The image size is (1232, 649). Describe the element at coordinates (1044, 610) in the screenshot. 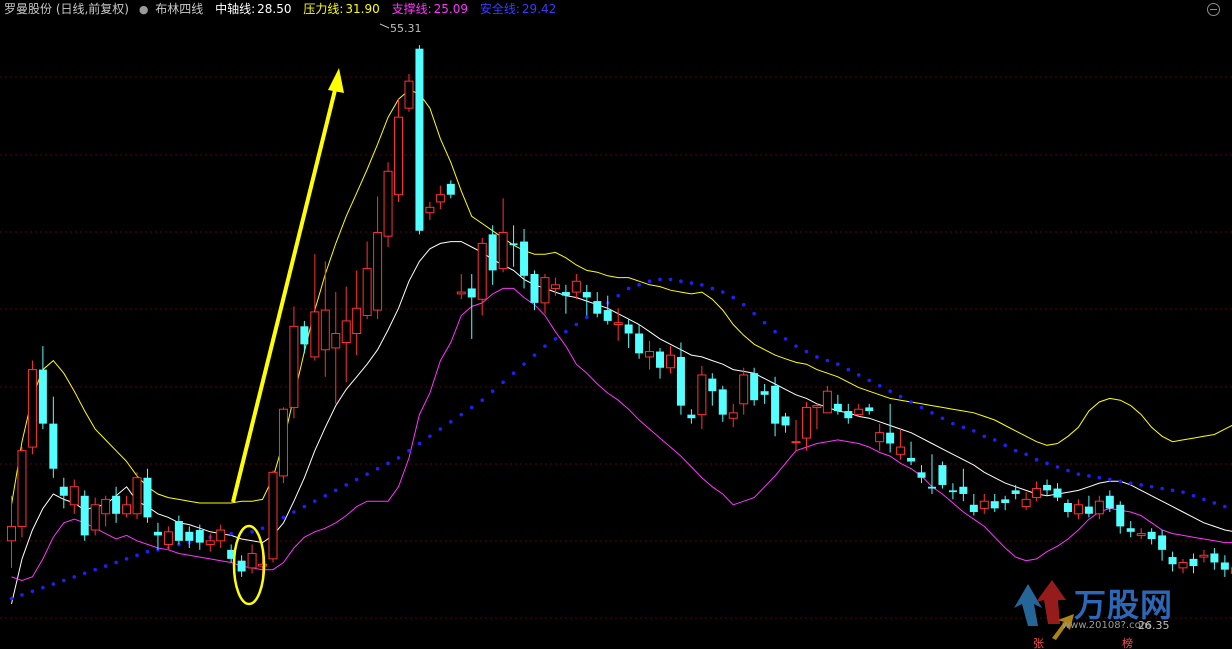

I see `watermark-arrows-icon` at that location.